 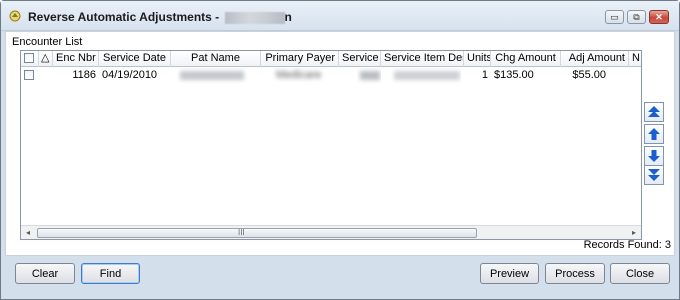 I want to click on scroll-thumb: III, so click(x=257, y=233).